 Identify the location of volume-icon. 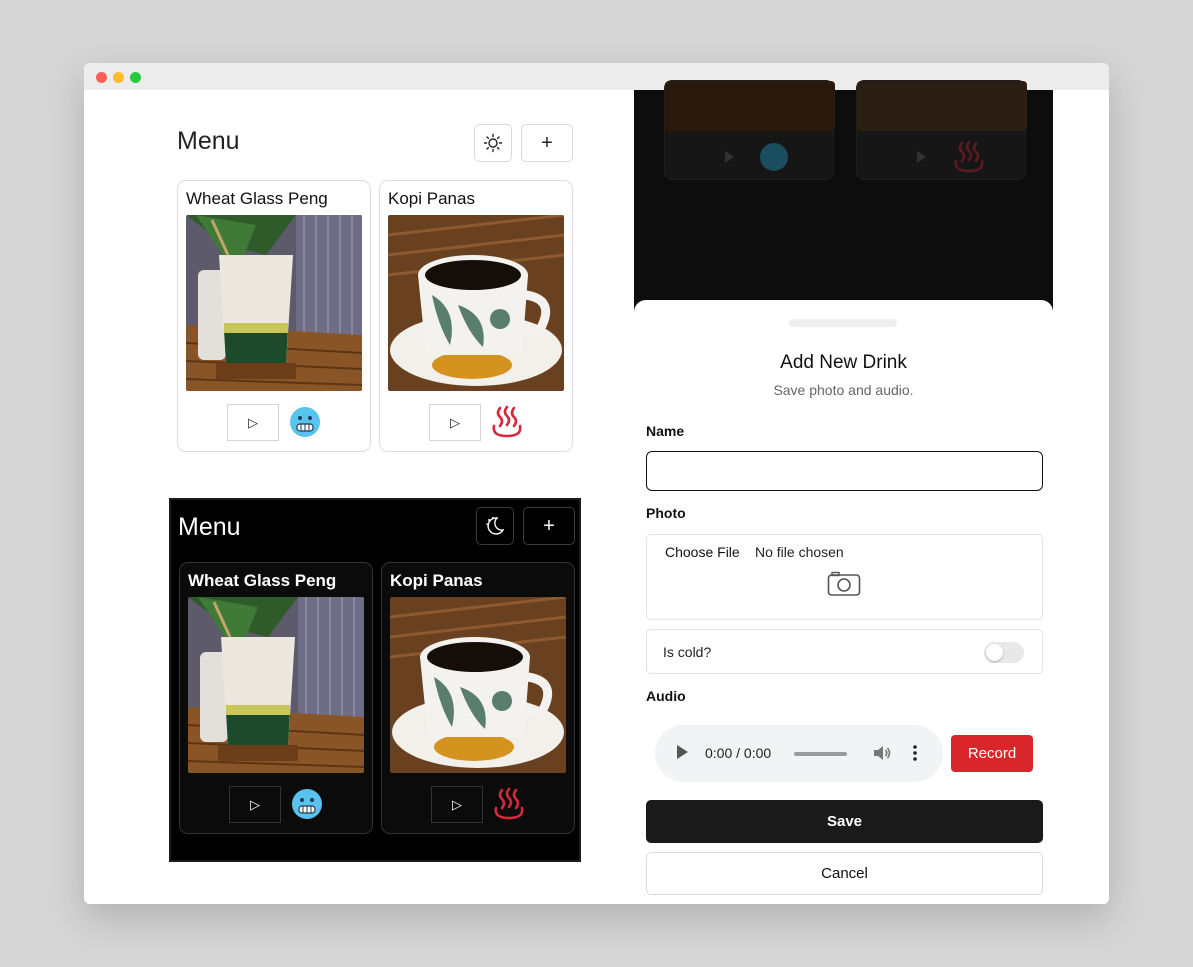
(882, 753).